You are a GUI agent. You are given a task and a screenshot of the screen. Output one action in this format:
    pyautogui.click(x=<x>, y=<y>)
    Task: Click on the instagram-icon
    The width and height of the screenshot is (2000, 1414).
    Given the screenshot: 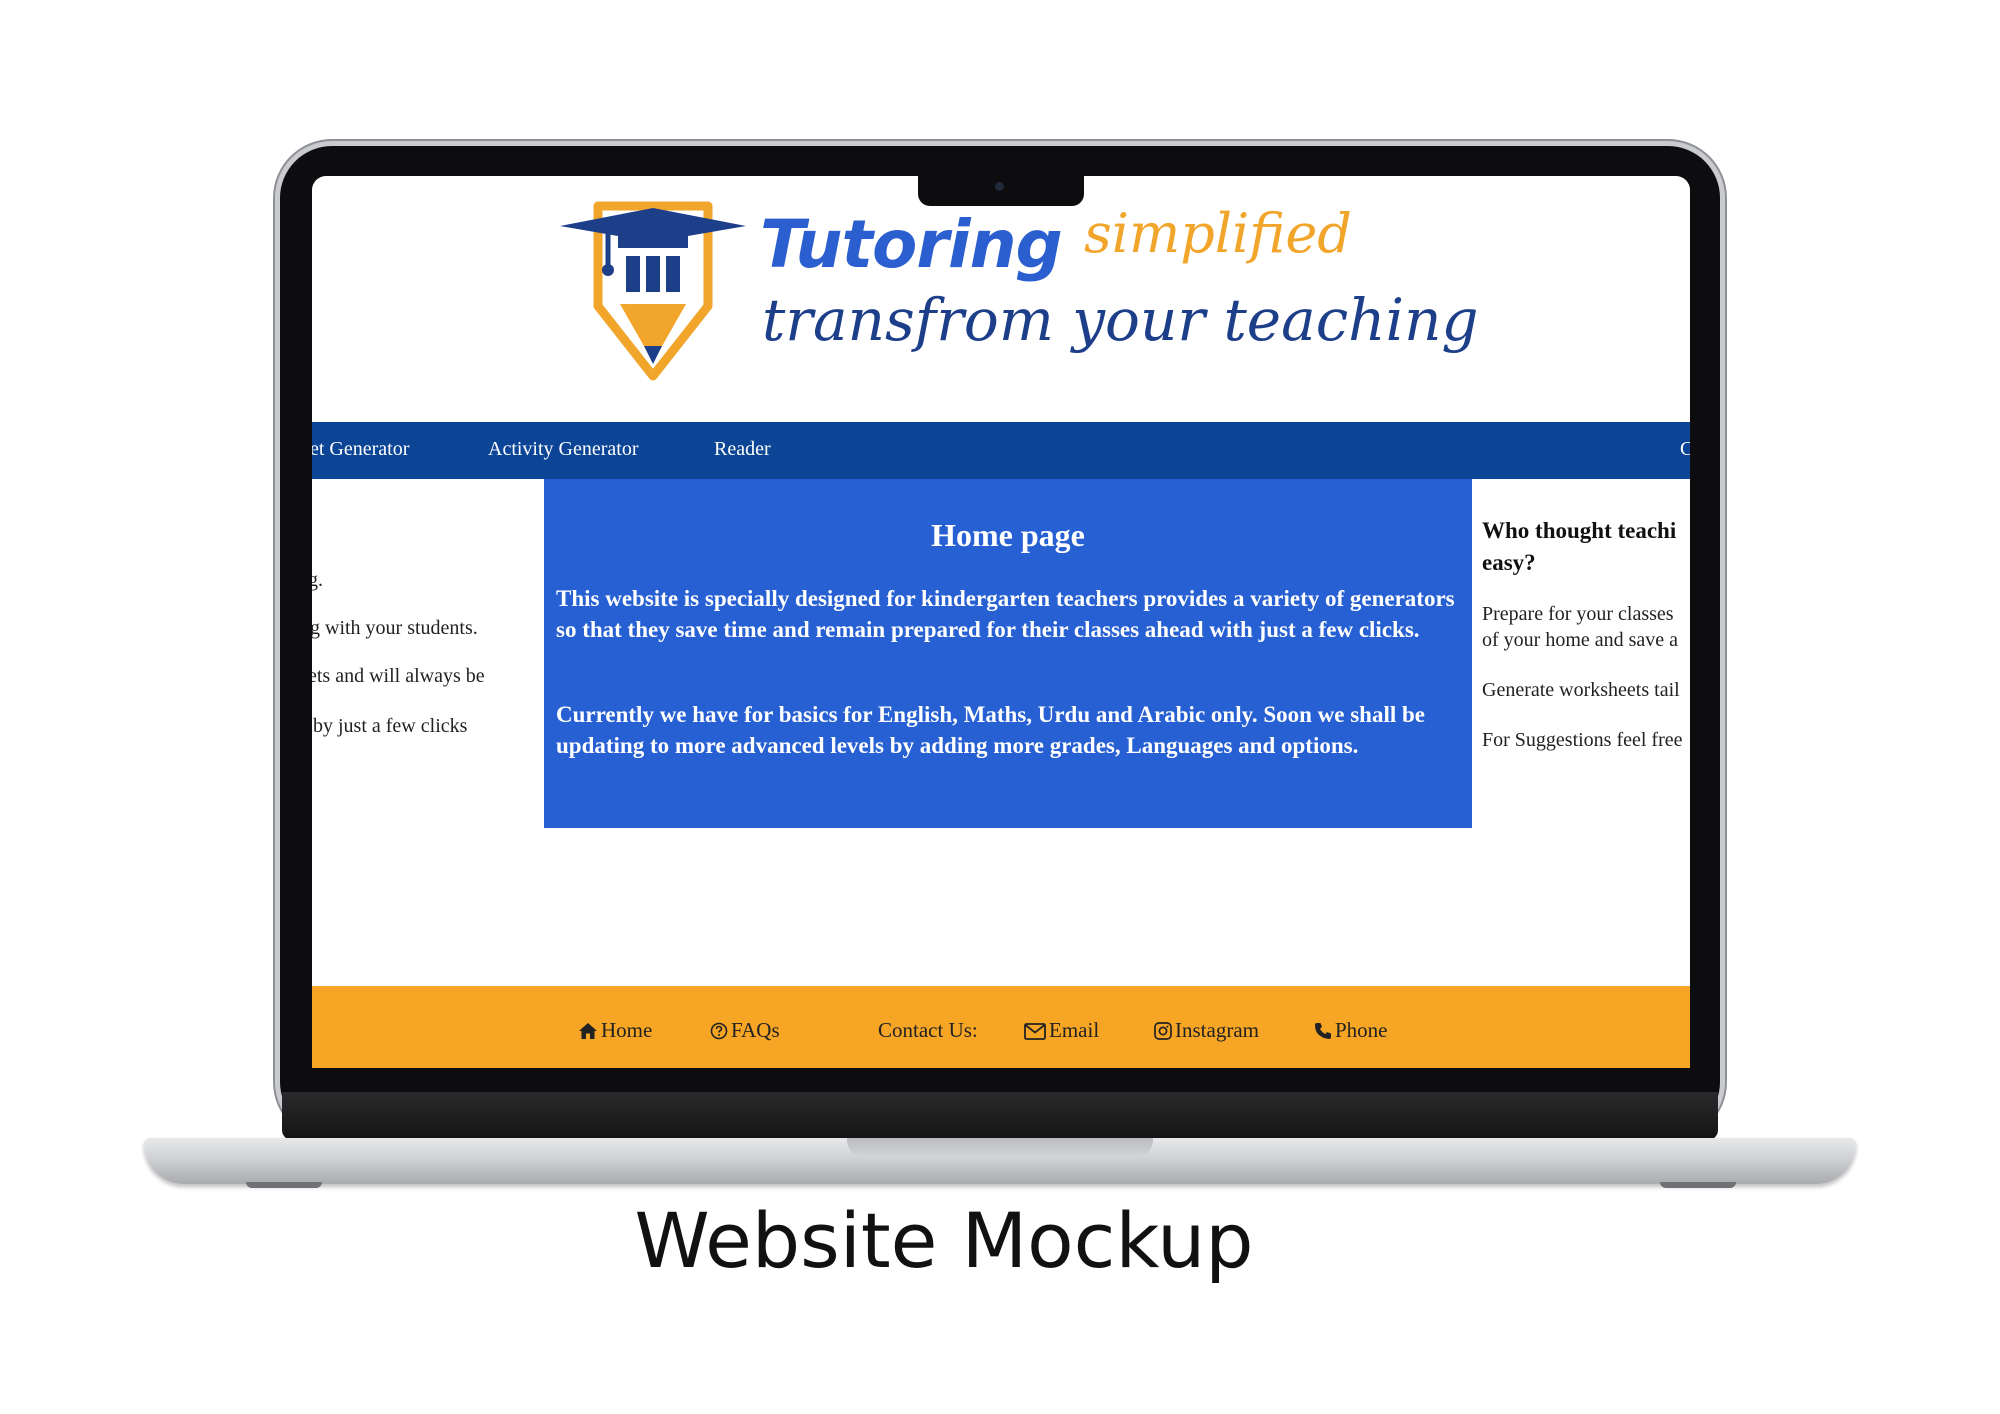 What is the action you would take?
    pyautogui.click(x=1163, y=1031)
    